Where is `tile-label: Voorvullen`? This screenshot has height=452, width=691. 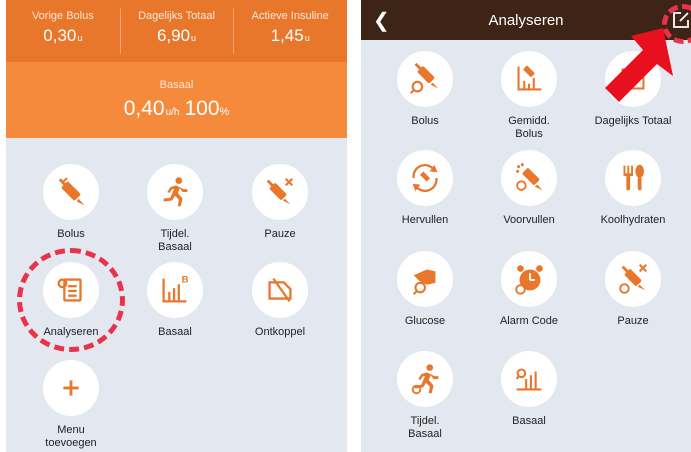
tile-label: Voorvullen is located at coordinates (529, 220).